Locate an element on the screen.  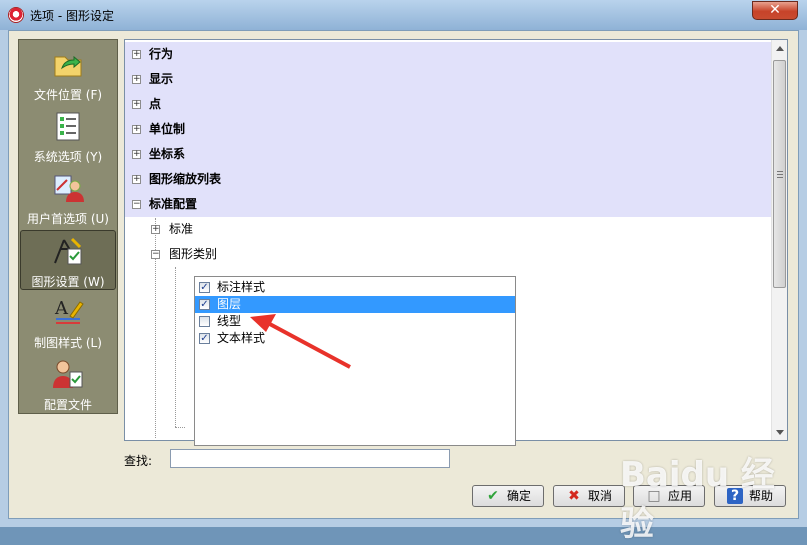
close-button: ✕ is located at coordinates (775, 10).